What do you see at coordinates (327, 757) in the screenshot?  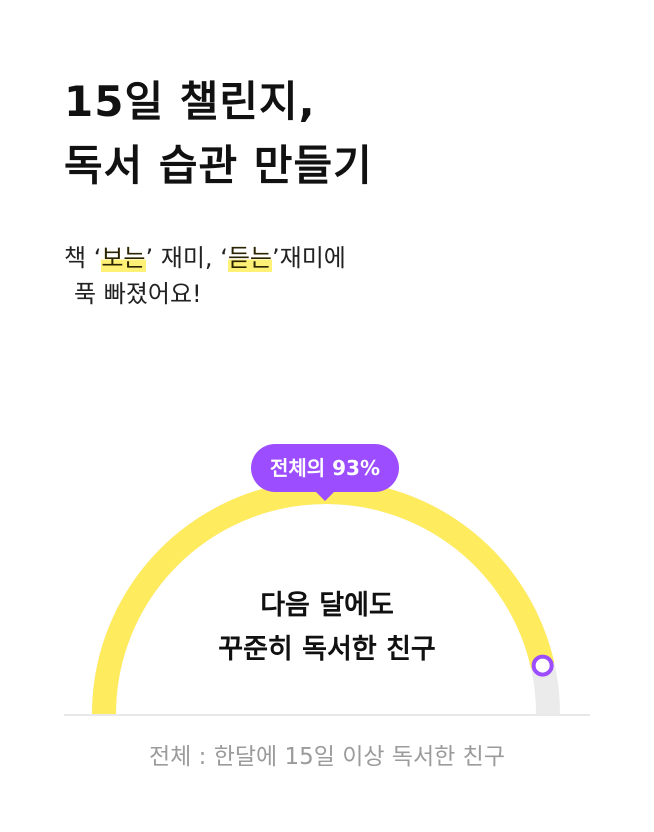 I see `footnote: 전체 : 한달에 15일 이상 독서한 친구` at bounding box center [327, 757].